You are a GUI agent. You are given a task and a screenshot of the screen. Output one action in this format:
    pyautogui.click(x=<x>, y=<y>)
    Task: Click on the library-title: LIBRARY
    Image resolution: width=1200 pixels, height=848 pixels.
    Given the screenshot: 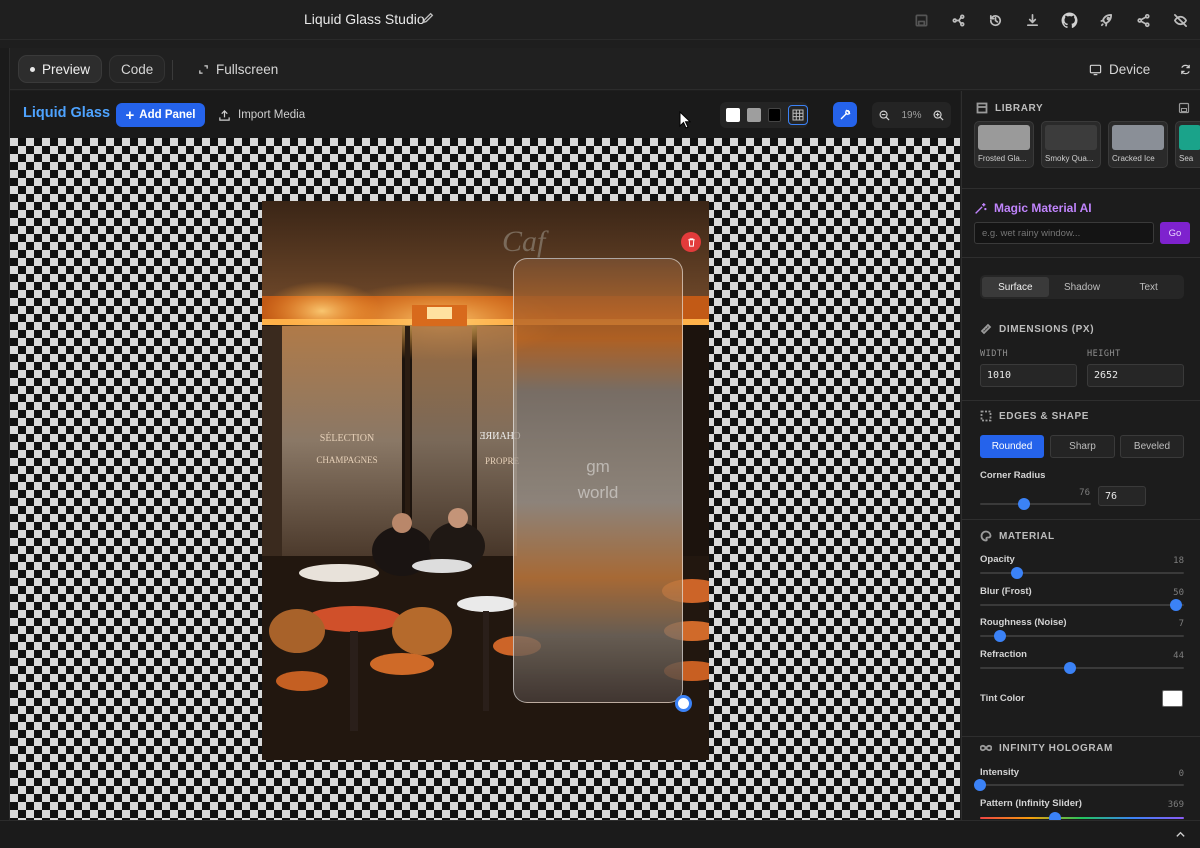 What is the action you would take?
    pyautogui.click(x=1019, y=108)
    